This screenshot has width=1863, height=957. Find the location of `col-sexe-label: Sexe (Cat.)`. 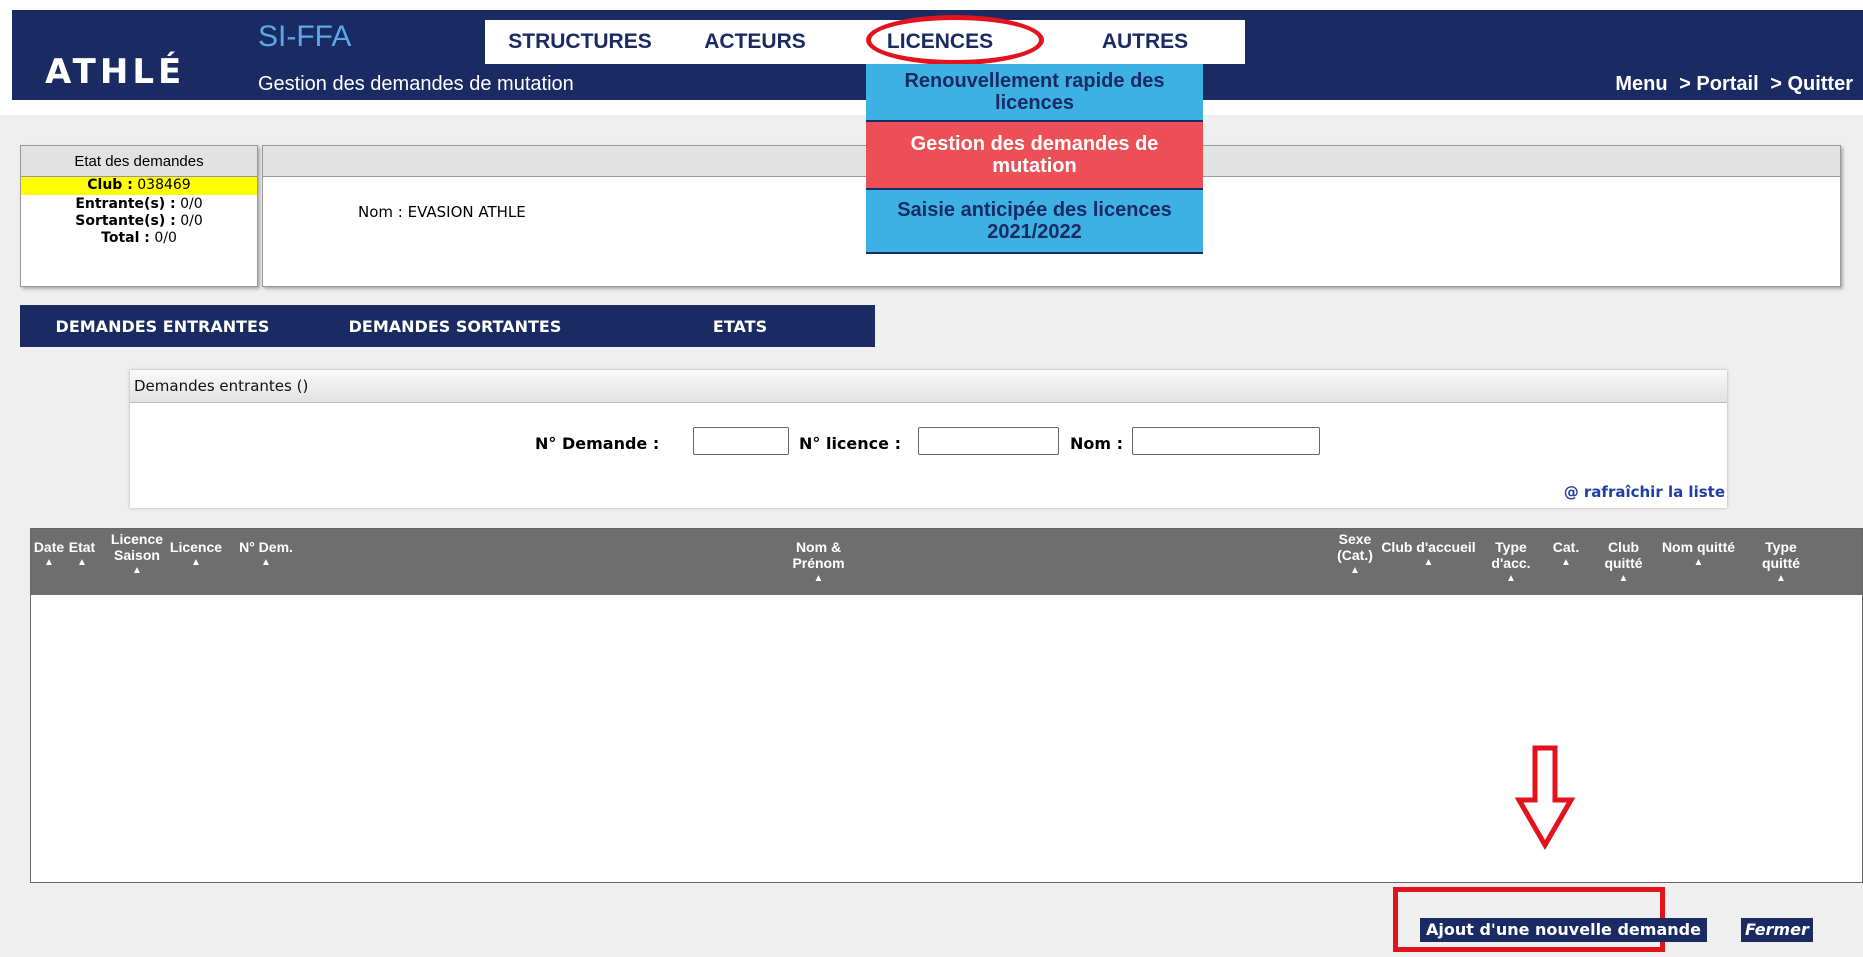

col-sexe-label: Sexe (Cat.) is located at coordinates (1355, 547).